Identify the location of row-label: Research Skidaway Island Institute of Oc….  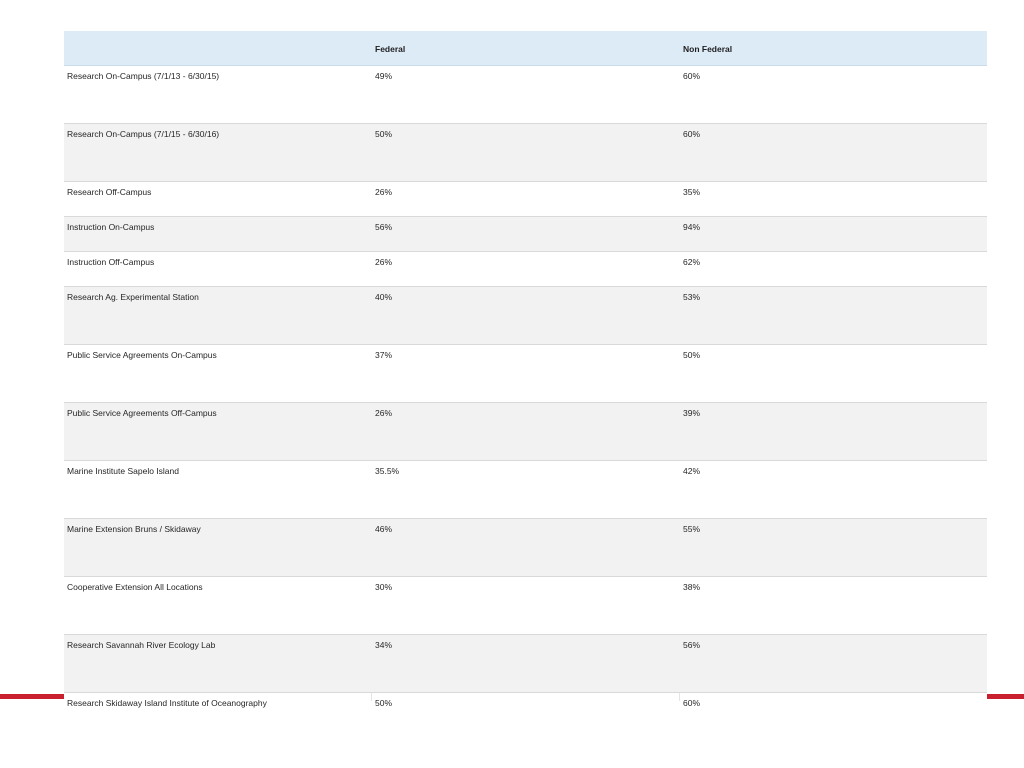
(167, 703).